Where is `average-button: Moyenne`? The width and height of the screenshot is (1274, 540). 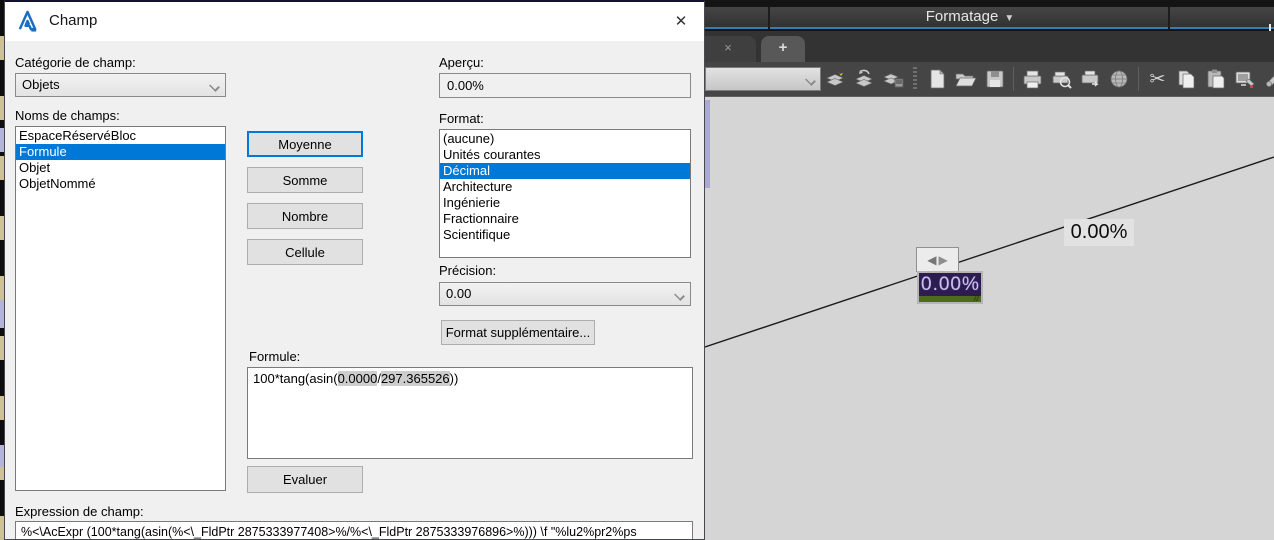 average-button: Moyenne is located at coordinates (305, 144).